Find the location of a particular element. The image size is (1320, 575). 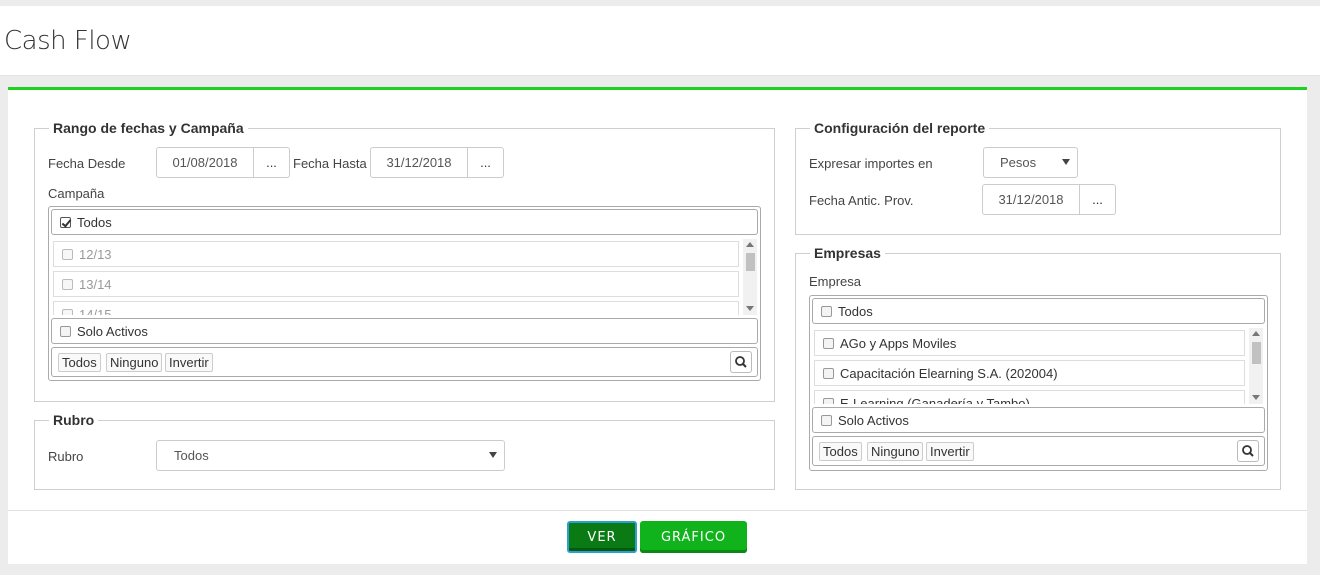

campana-solo-activos-option: Solo Activos is located at coordinates (404, 331).